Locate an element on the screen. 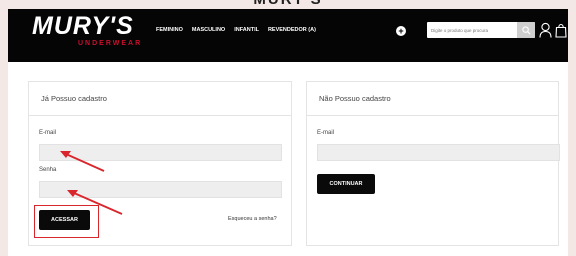  search-icon is located at coordinates (526, 30).